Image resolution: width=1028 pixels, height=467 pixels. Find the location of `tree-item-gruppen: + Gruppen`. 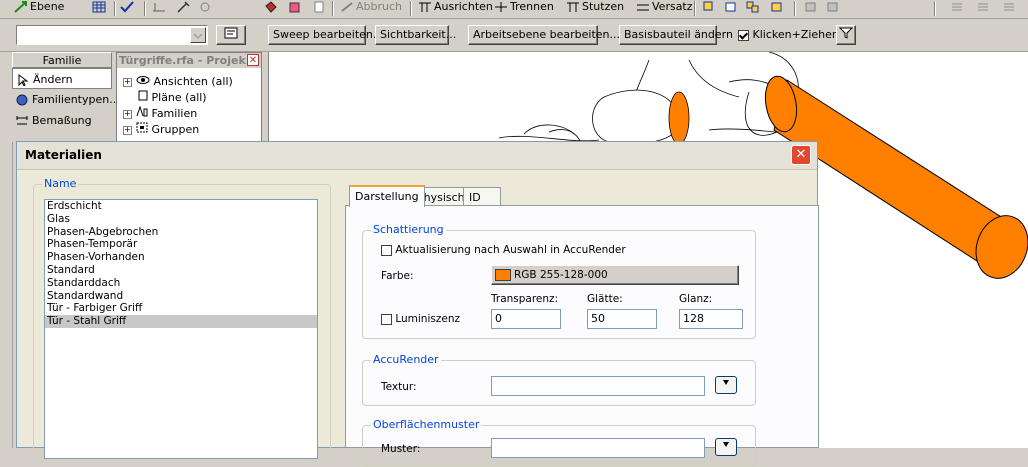

tree-item-gruppen: + Gruppen is located at coordinates (161, 129).